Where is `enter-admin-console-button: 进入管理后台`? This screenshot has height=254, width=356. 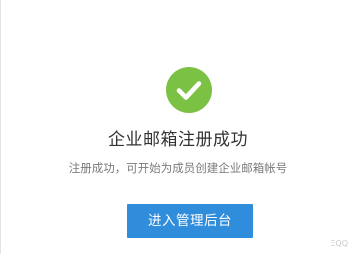
enter-admin-console-button: 进入管理后台 is located at coordinates (190, 221).